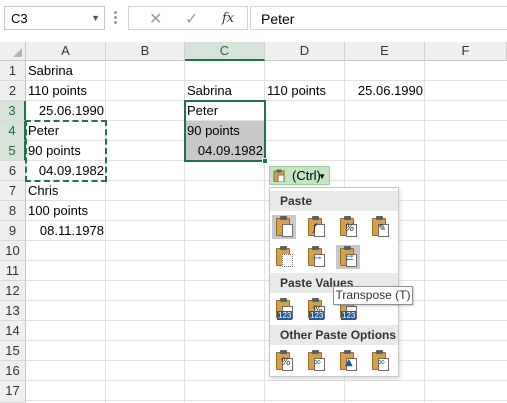 The height and width of the screenshot is (403, 507). Describe the element at coordinates (66, 51) in the screenshot. I see `column-header-a: A` at that location.